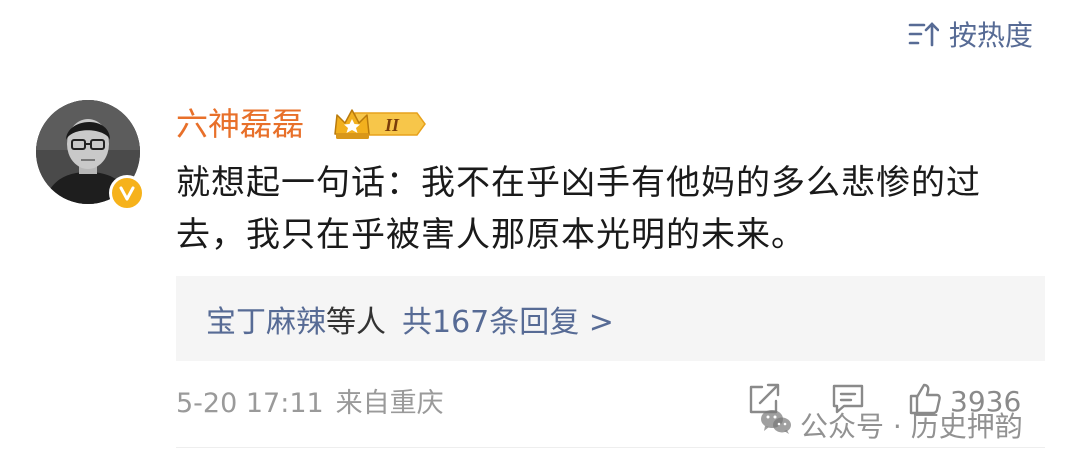 This screenshot has height=465, width=1080. Describe the element at coordinates (925, 401) in the screenshot. I see `thumbs-up-icon` at that location.